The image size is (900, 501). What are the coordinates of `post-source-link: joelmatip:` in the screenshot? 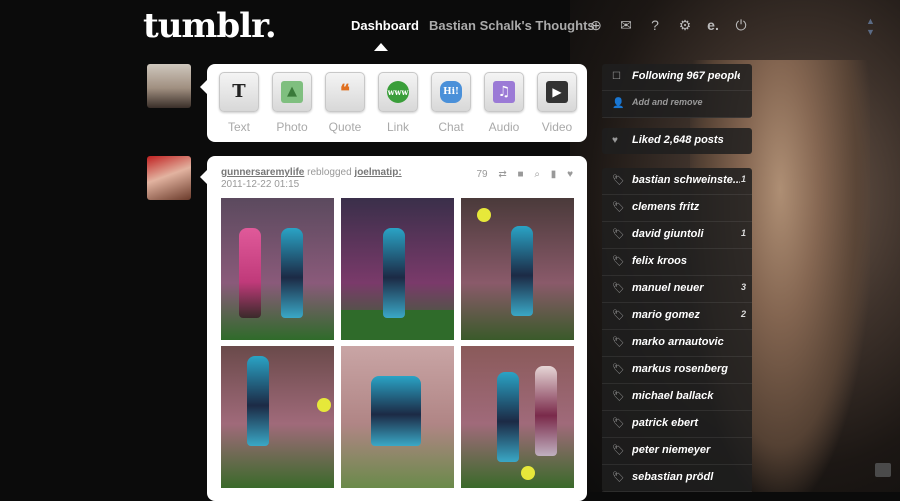 It's located at (377, 172).